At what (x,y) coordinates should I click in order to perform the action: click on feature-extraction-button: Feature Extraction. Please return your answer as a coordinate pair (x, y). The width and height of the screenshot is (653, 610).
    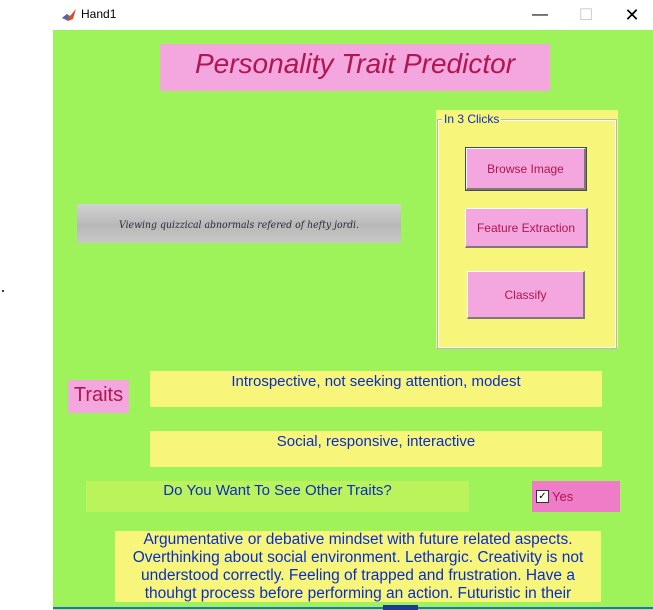
    Looking at the image, I should click on (526, 228).